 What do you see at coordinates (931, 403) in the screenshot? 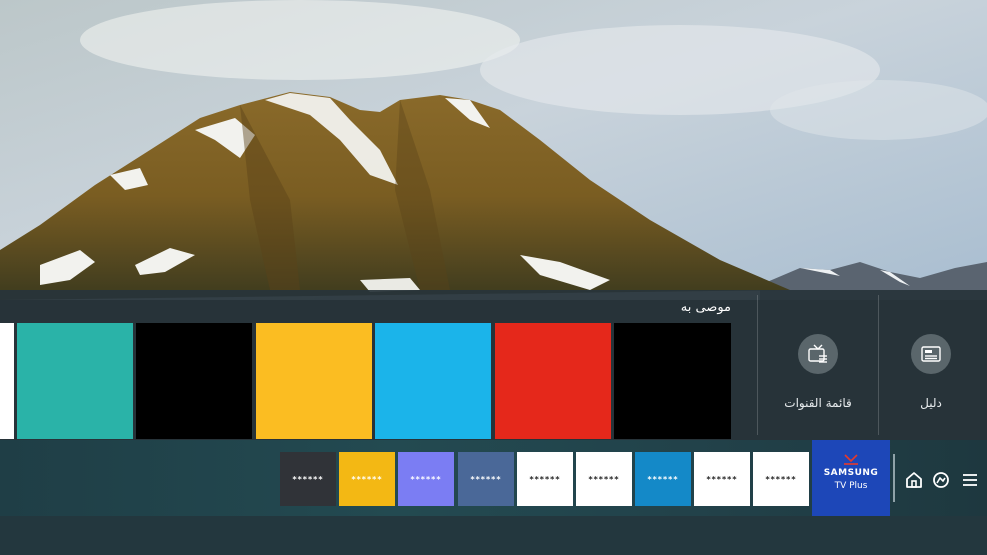
I see `guide-label: دليل` at bounding box center [931, 403].